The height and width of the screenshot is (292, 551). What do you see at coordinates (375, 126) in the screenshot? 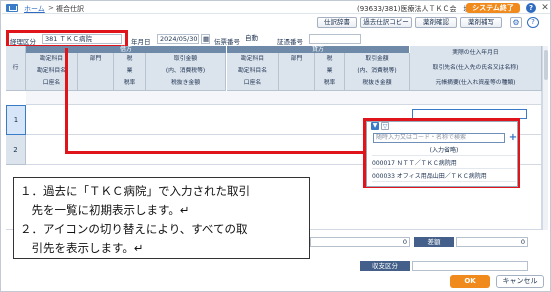
I see `filter-icon: ▼` at bounding box center [375, 126].